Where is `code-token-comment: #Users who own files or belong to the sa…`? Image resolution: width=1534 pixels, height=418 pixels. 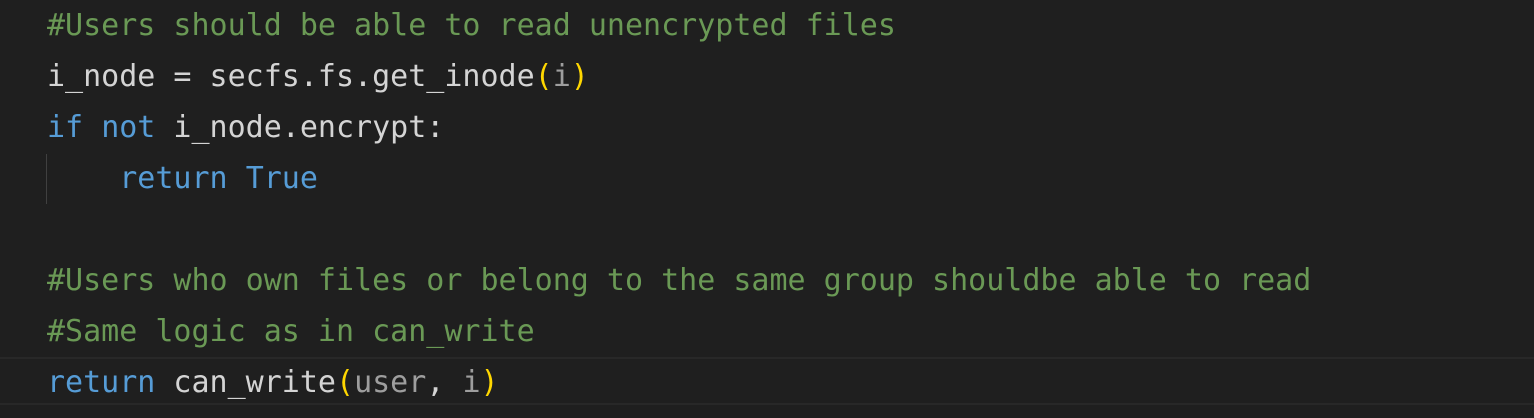 code-token-comment: #Users who own files or belong to the sa… is located at coordinates (679, 280).